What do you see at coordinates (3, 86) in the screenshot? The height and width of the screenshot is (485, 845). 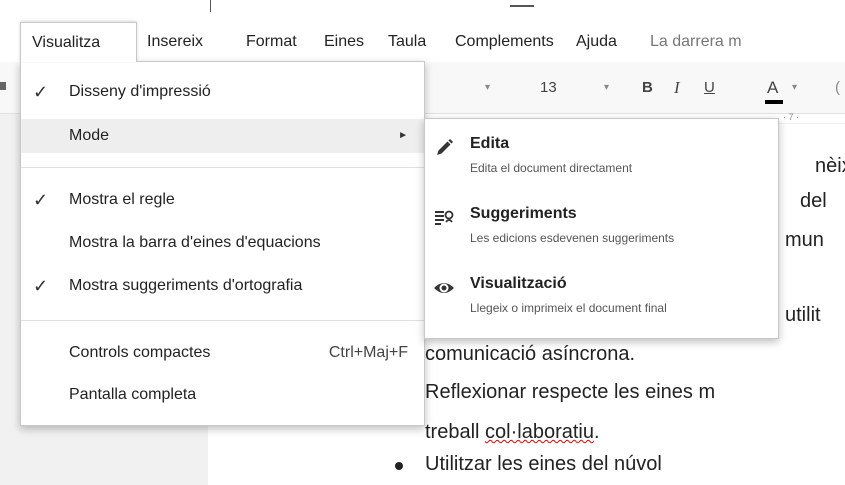 I see `toolbar-left-handle` at bounding box center [3, 86].